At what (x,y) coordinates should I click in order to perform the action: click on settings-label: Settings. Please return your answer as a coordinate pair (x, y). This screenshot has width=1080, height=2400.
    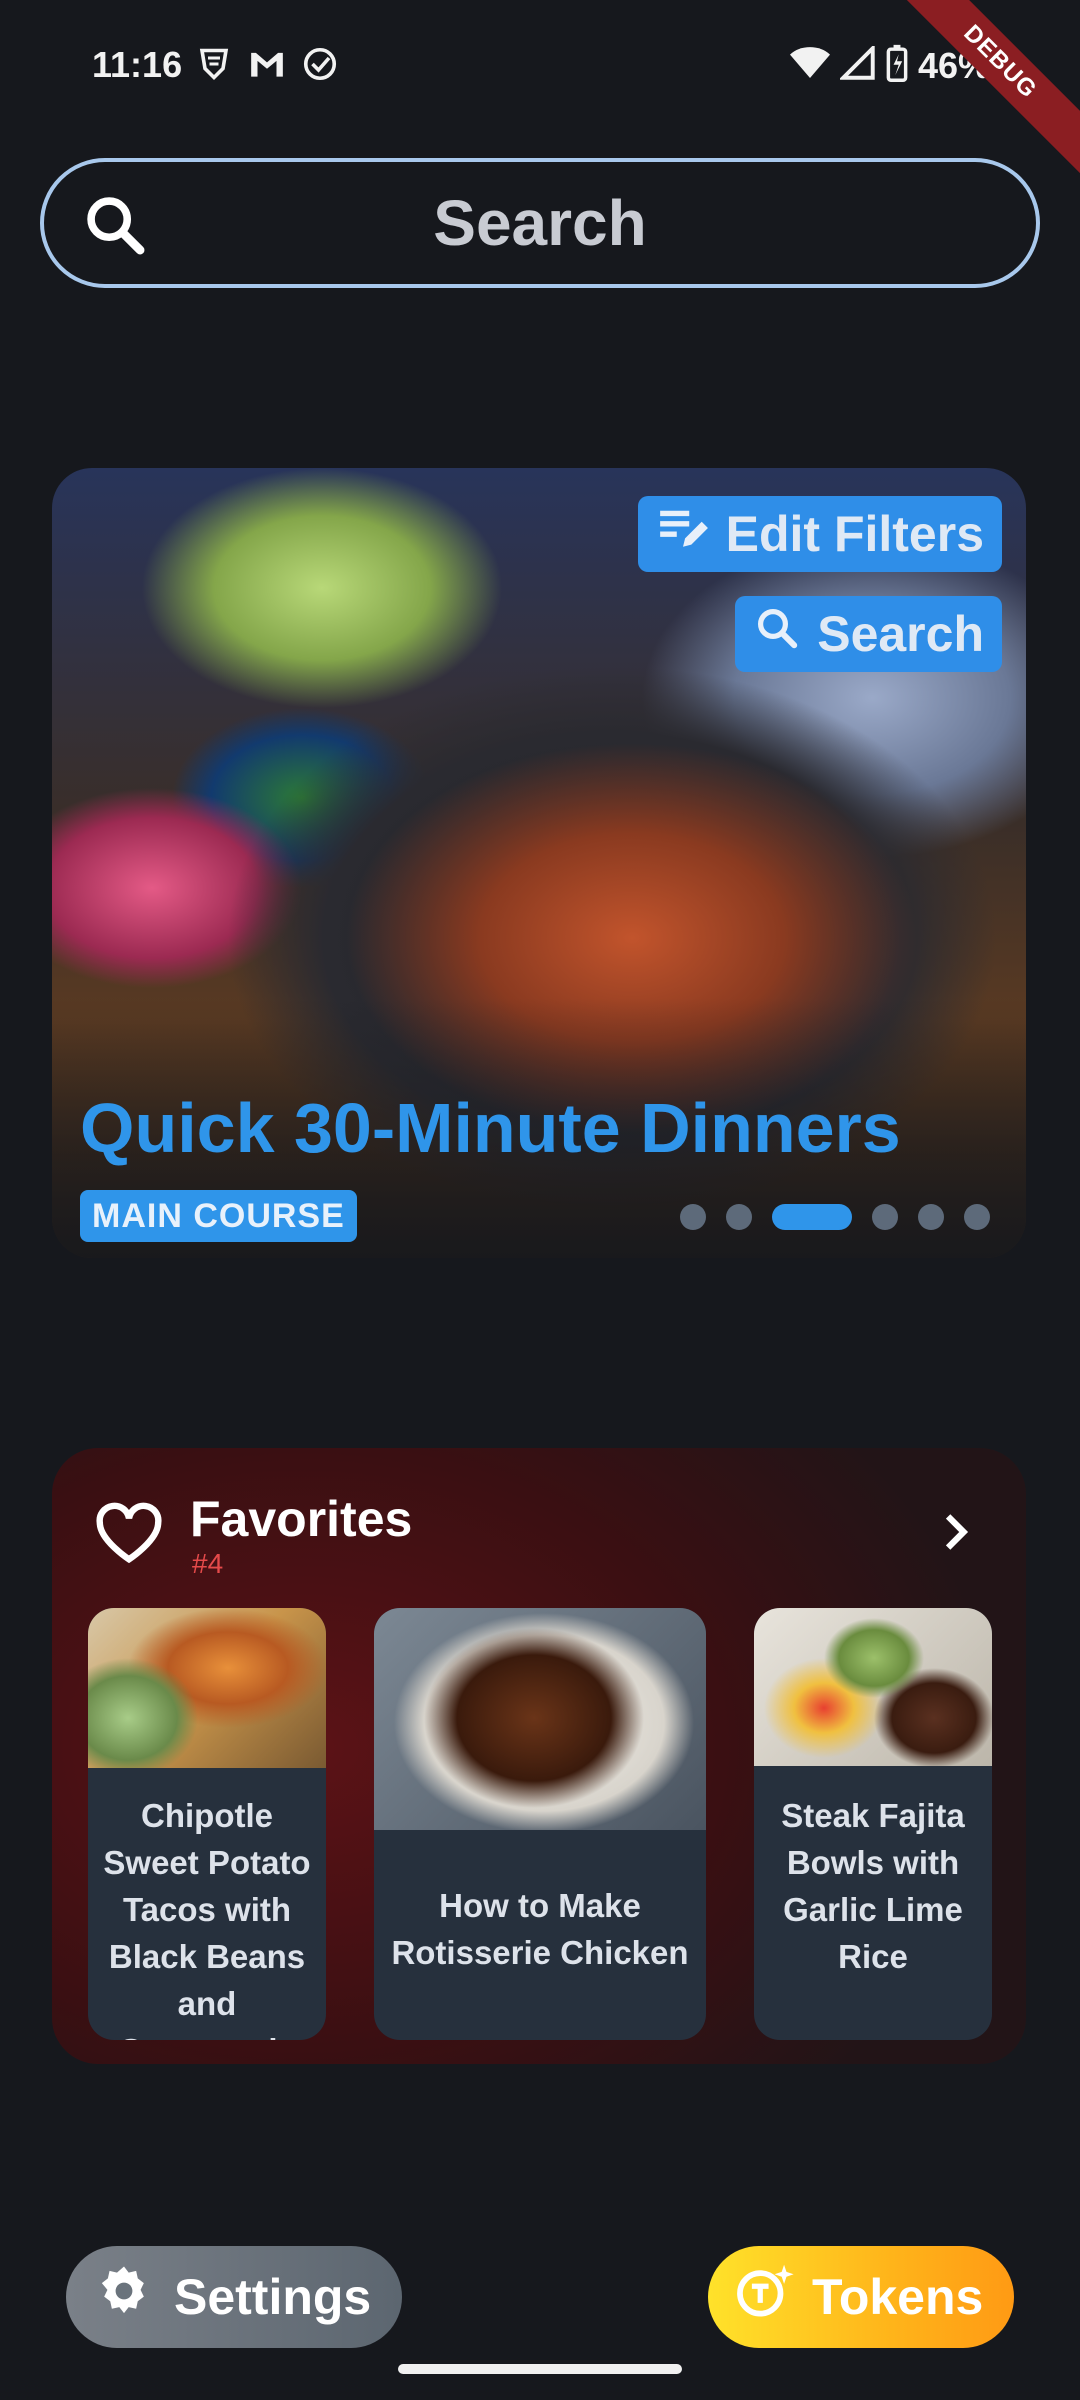
    Looking at the image, I should click on (273, 2297).